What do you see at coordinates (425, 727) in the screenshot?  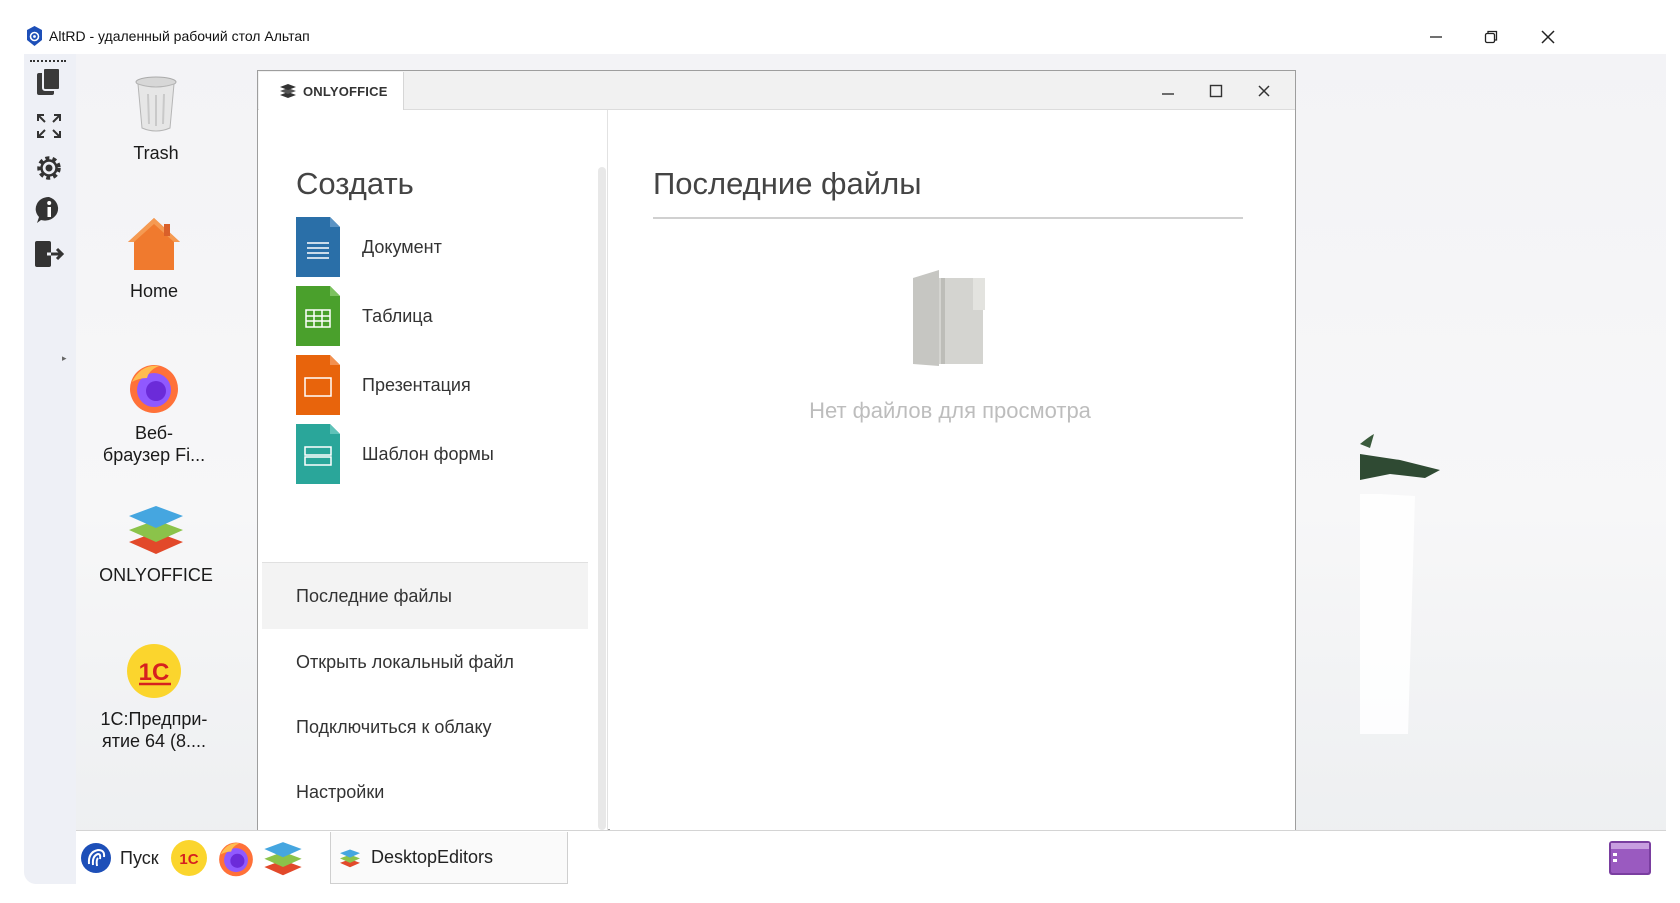 I see `menu-connect-cloud: Подключиться к облаку` at bounding box center [425, 727].